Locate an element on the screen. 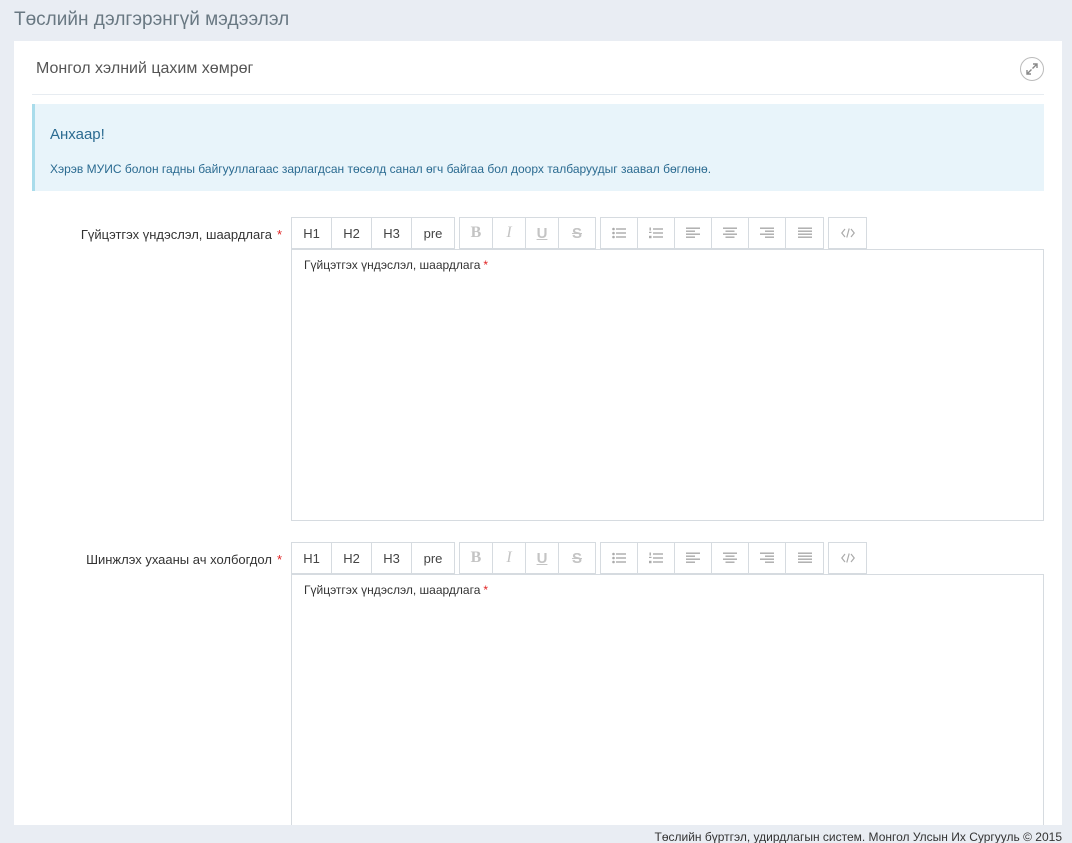 The image size is (1072, 843). editor-toolbar-significance: H1 H2 H3 pre B I U S is located at coordinates (581, 558).